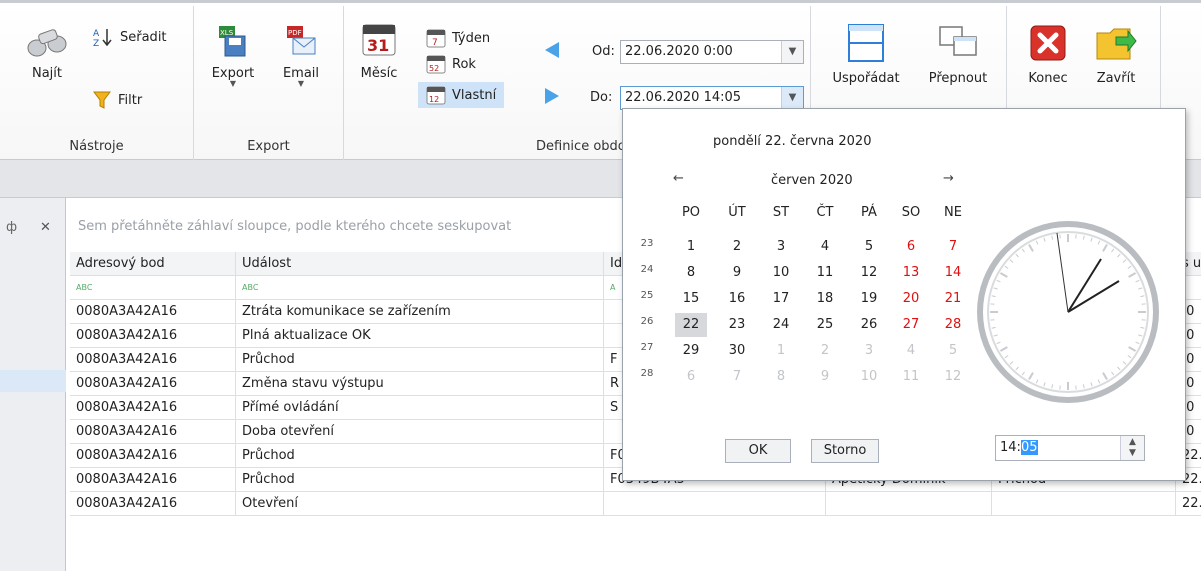  What do you see at coordinates (758, 451) in the screenshot?
I see `ok-button: OK` at bounding box center [758, 451].